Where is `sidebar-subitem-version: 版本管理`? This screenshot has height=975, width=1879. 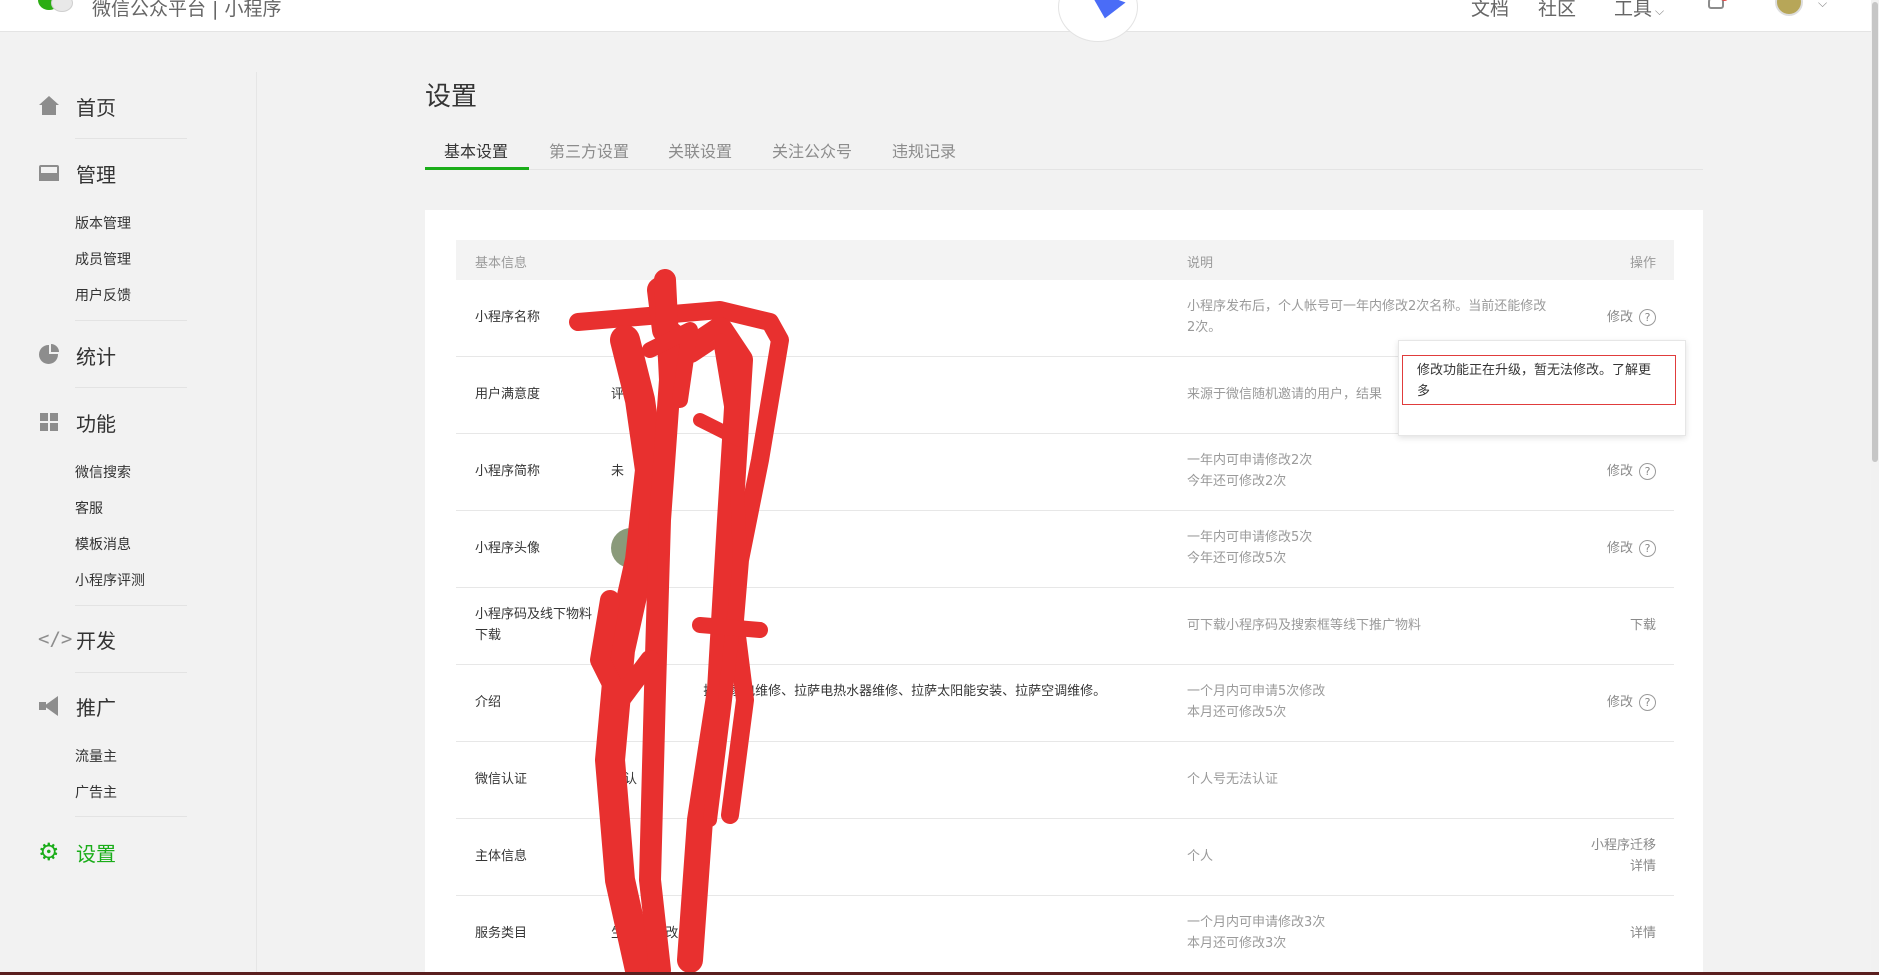 sidebar-subitem-version: 版本管理 is located at coordinates (103, 223).